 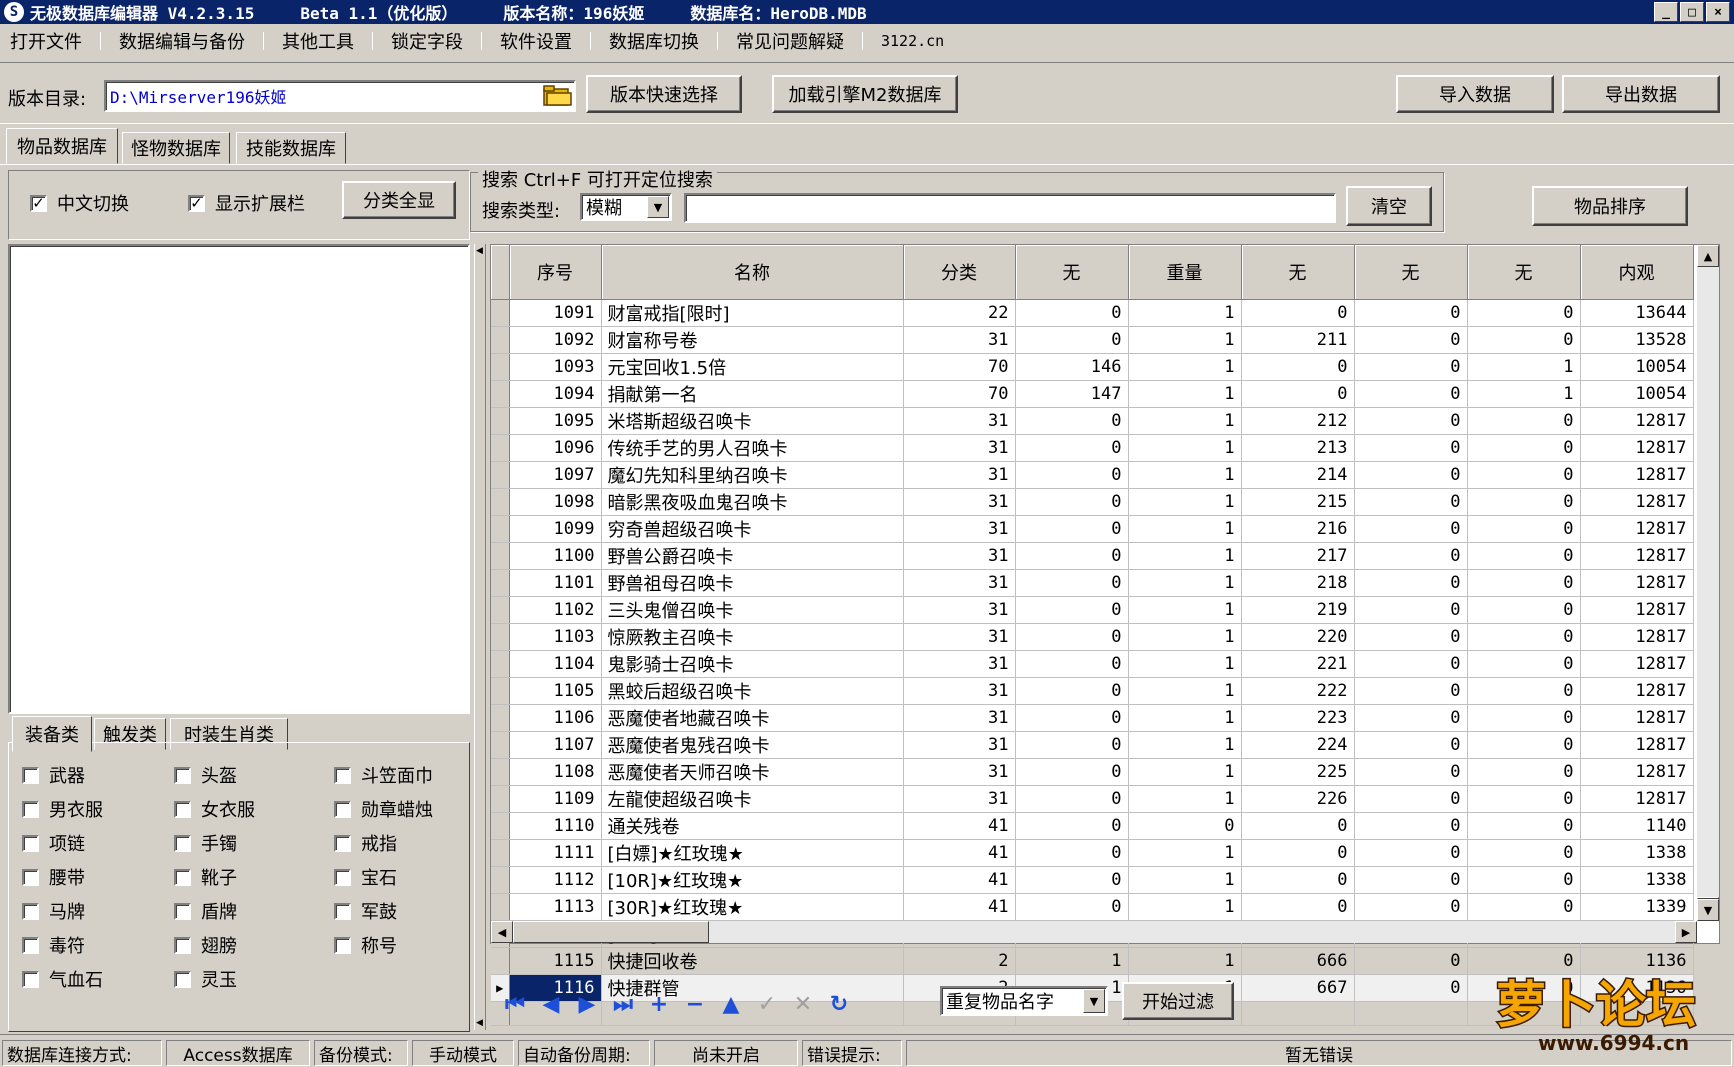 I want to click on table-cell: 1100, so click(x=555, y=556).